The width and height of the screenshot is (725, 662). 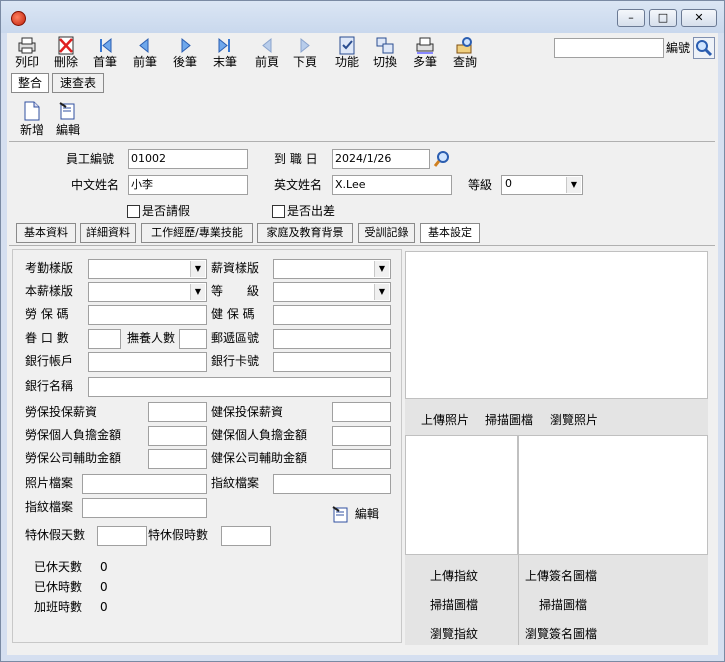 What do you see at coordinates (47, 338) in the screenshot?
I see `dependents-label: 眷 口 數` at bounding box center [47, 338].